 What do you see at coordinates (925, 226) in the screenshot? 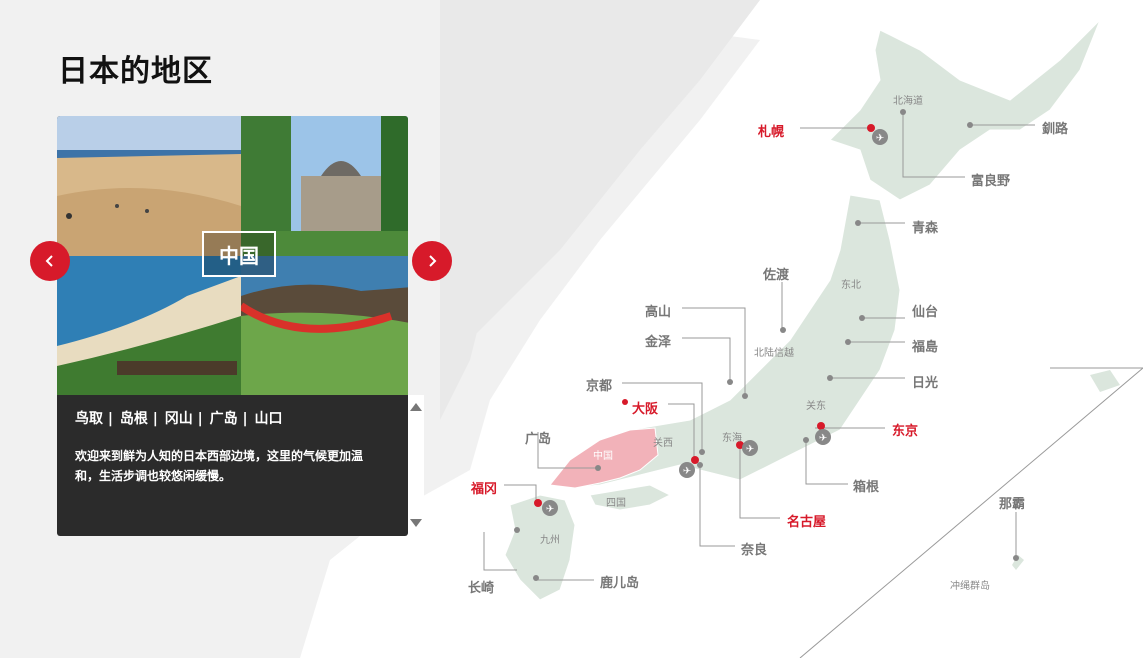
I see `city-label-aomori: 青森` at bounding box center [925, 226].